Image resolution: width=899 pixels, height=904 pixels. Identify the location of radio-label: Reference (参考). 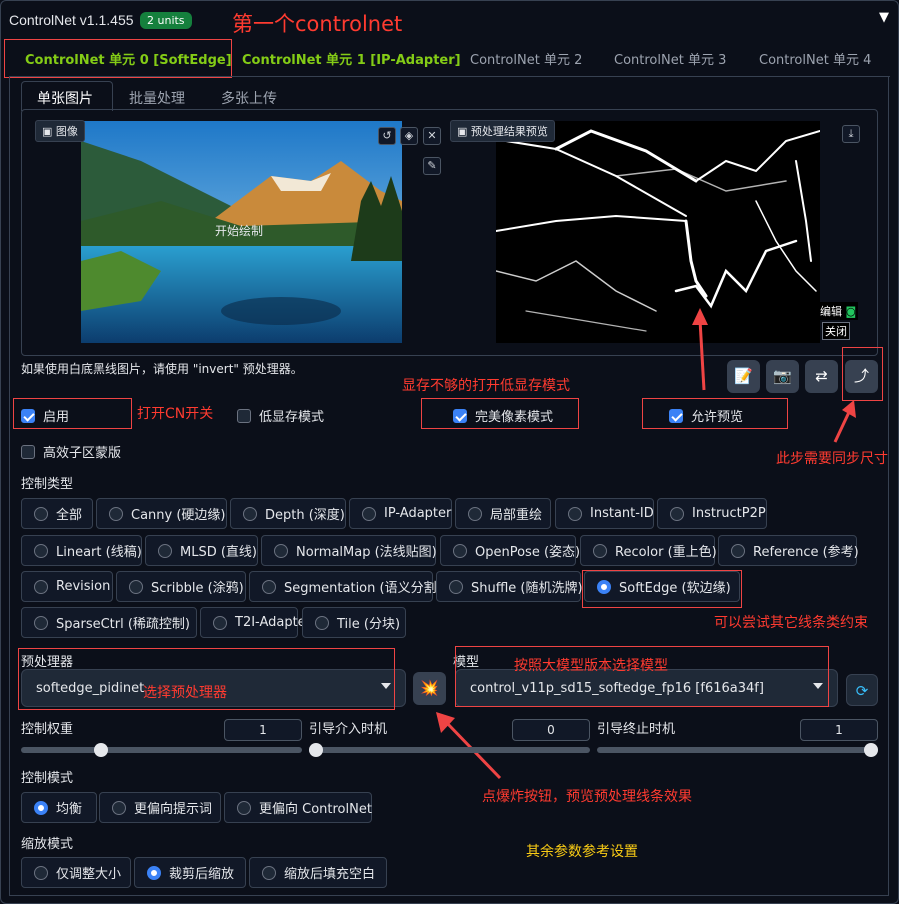
(806, 552).